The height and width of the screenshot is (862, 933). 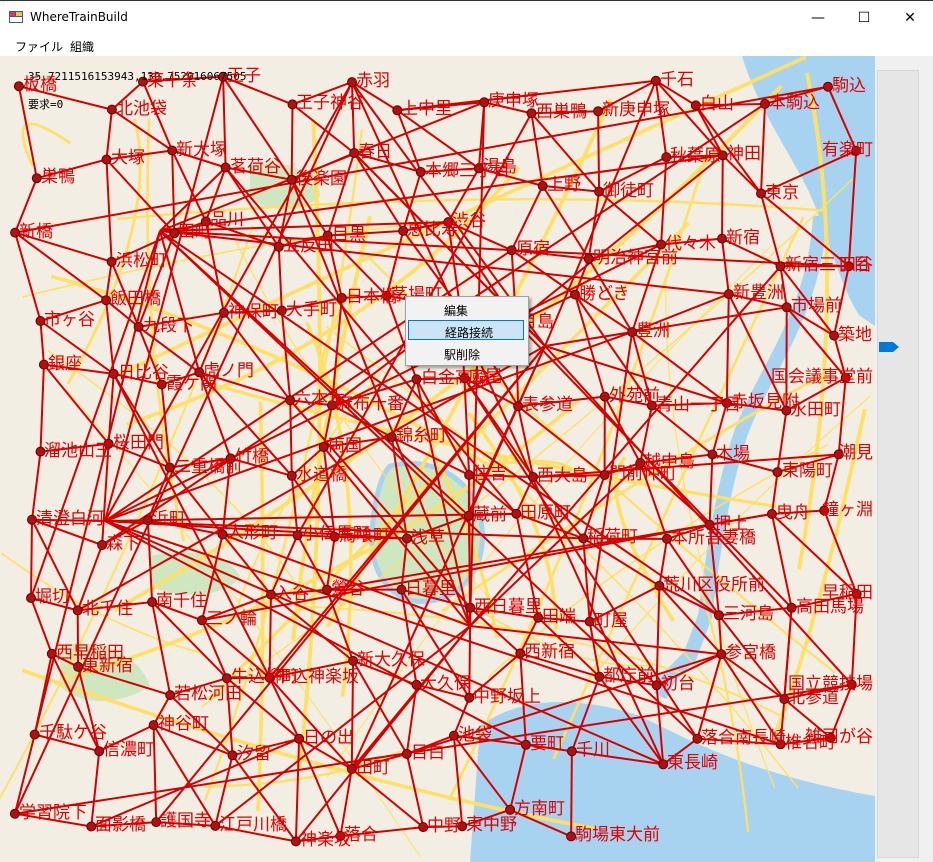 What do you see at coordinates (231, 619) in the screenshot?
I see `station-label: 三ノ輪` at bounding box center [231, 619].